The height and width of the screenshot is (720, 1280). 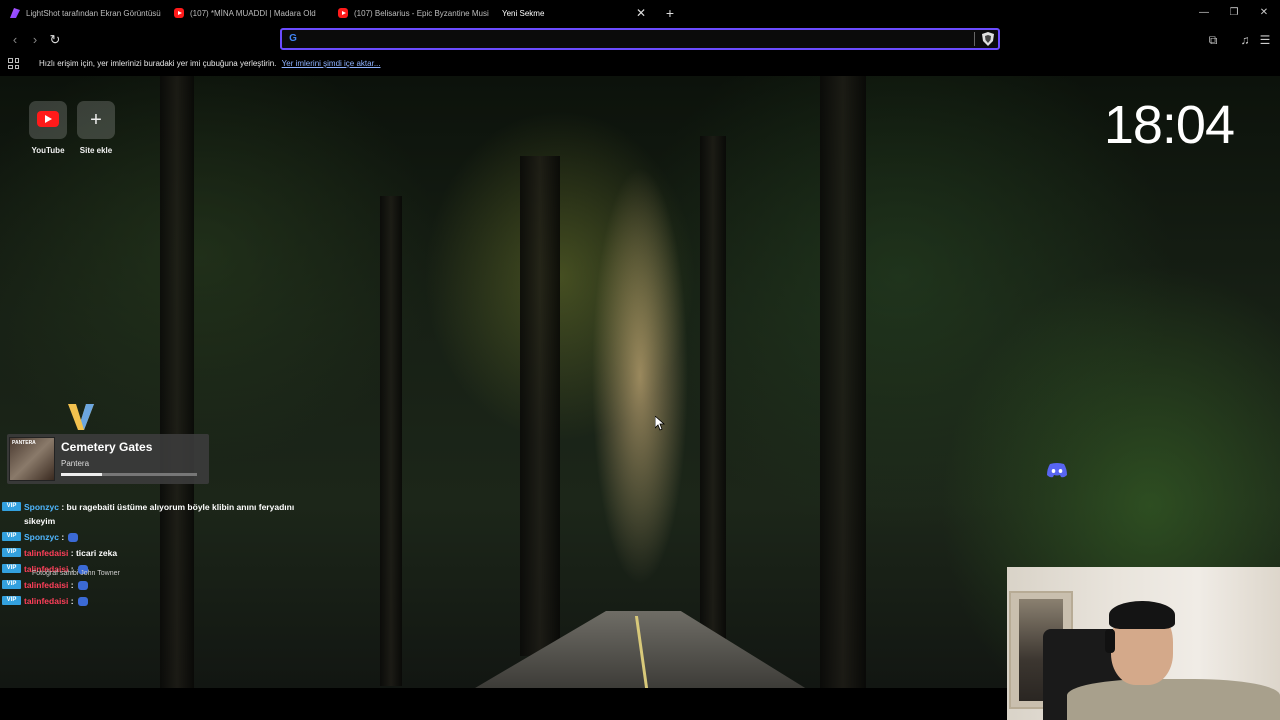 What do you see at coordinates (55, 40) in the screenshot?
I see `reload-icon: ↻` at bounding box center [55, 40].